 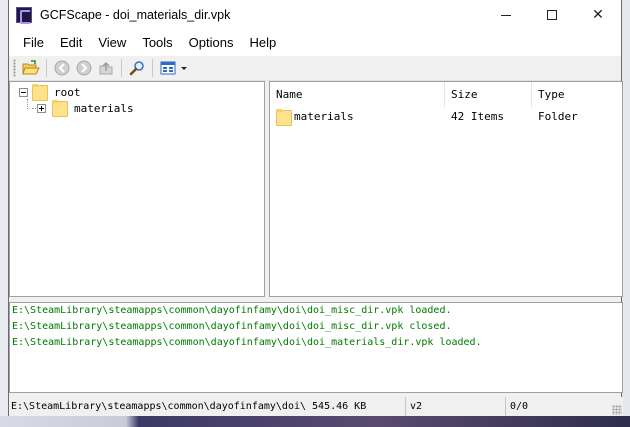 I want to click on find-button, so click(x=137, y=68).